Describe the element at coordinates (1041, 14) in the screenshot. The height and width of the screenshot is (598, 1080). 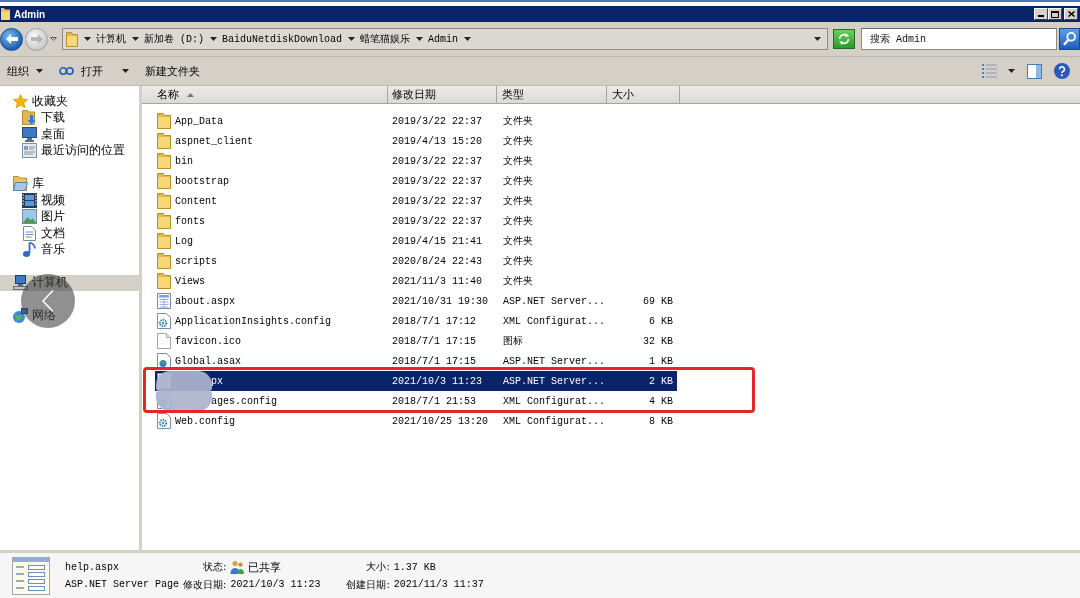
I see `minimize-button` at that location.